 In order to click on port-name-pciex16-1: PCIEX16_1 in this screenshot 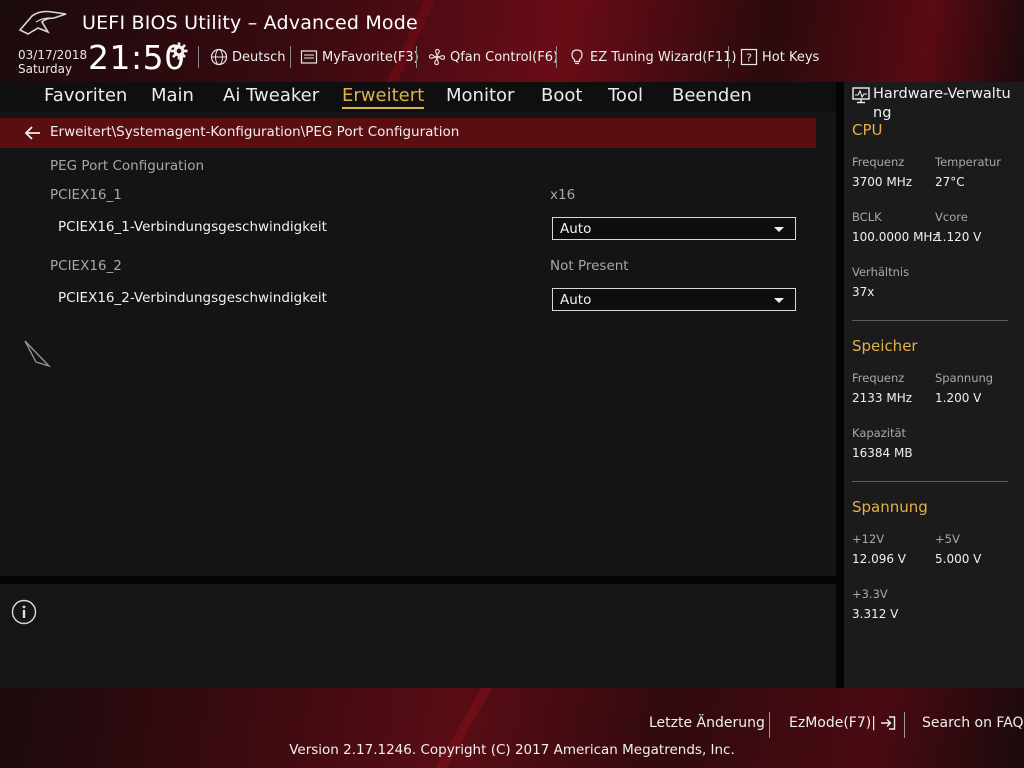, I will do `click(86, 195)`.